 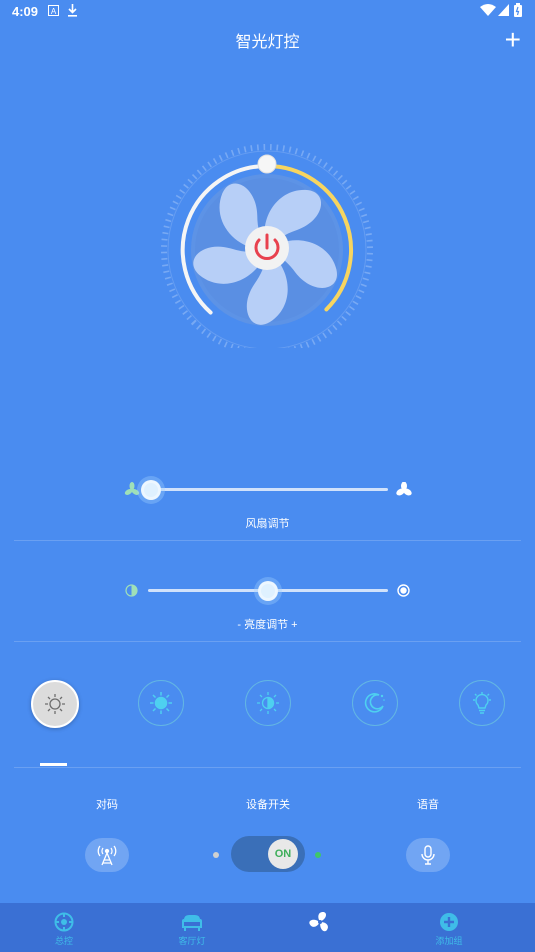 What do you see at coordinates (267, 12) in the screenshot?
I see `status-bar: 4:09 A` at bounding box center [267, 12].